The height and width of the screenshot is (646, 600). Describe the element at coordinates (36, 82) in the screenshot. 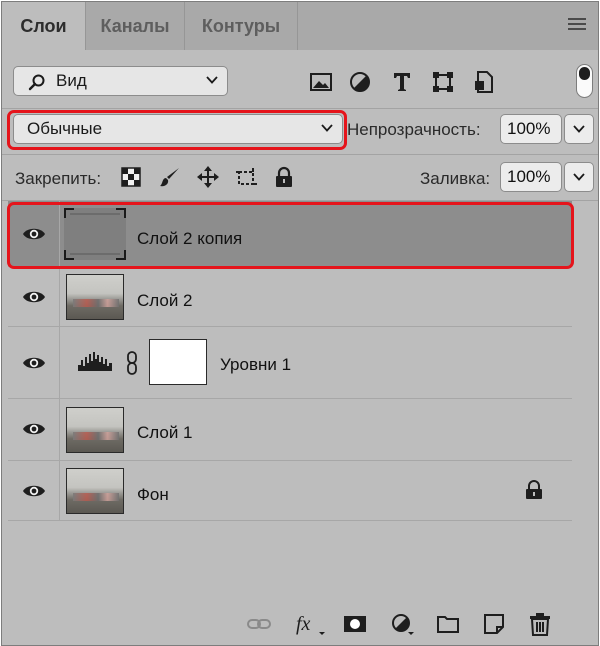

I see `search-icon` at that location.